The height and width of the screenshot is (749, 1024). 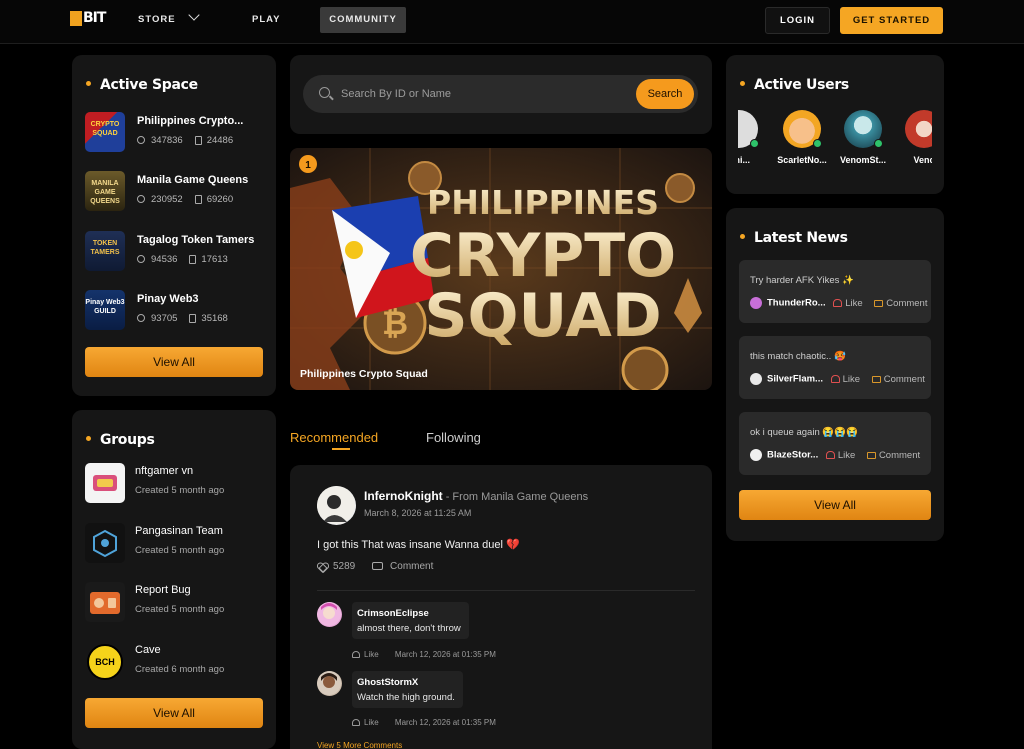 I want to click on news-meta: ThunderRo... Like Comment, so click(x=838, y=303).